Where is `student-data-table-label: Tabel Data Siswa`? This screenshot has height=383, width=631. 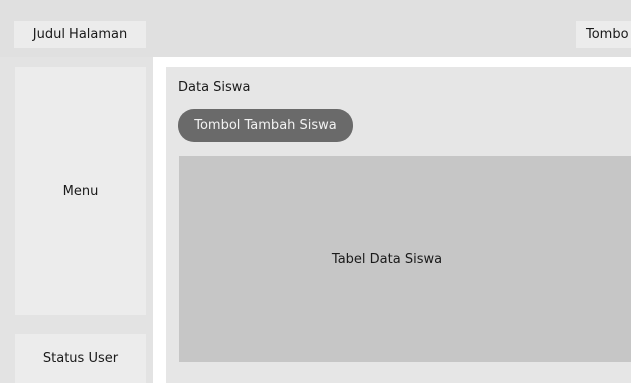 student-data-table-label: Tabel Data Siswa is located at coordinates (387, 259).